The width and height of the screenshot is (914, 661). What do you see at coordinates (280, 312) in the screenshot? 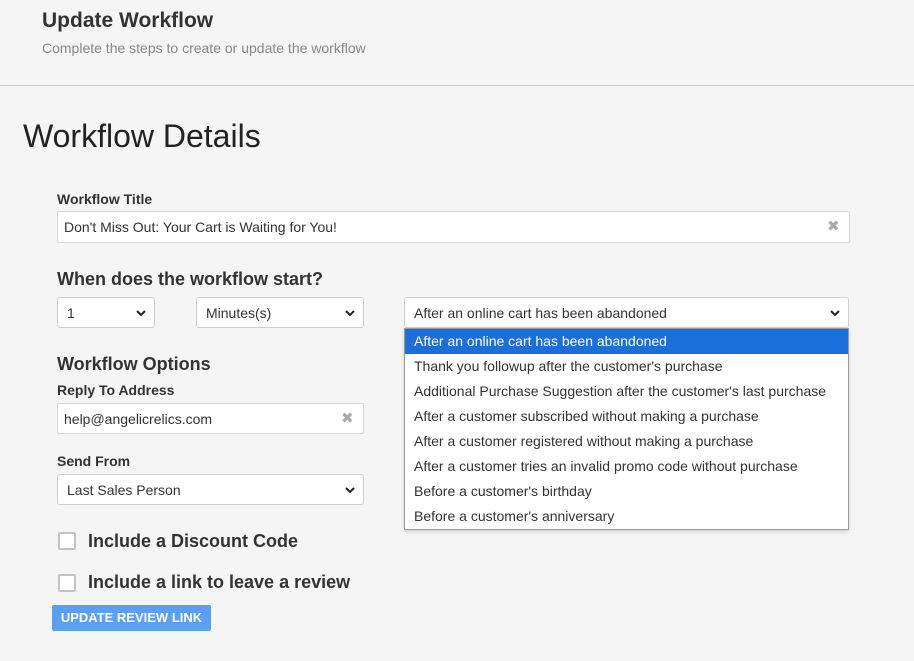
I see `start-unit-select: Minutes(s)` at bounding box center [280, 312].